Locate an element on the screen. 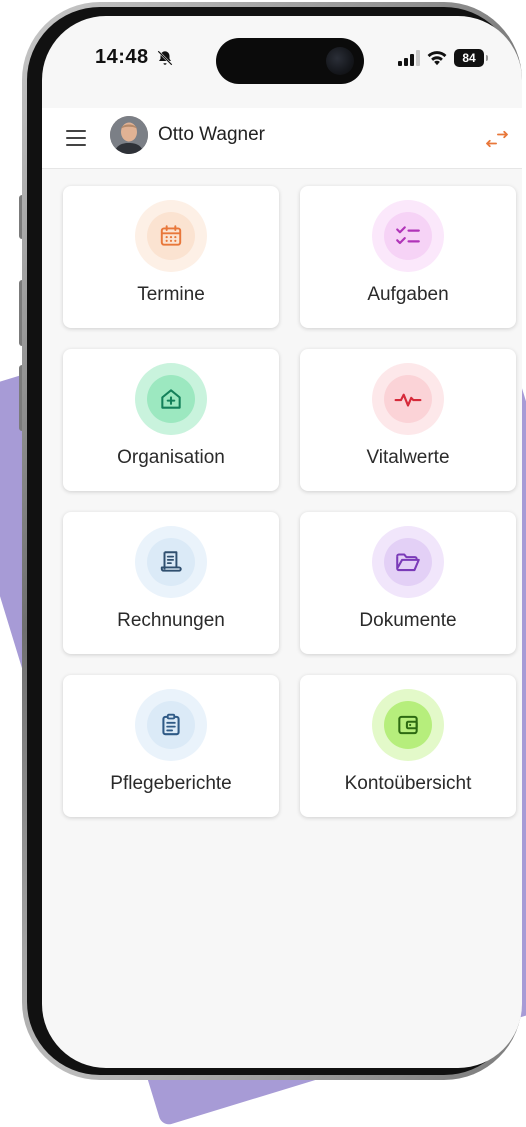 This screenshot has width=526, height=1127. tile-dokumente: Dokumente is located at coordinates (408, 583).